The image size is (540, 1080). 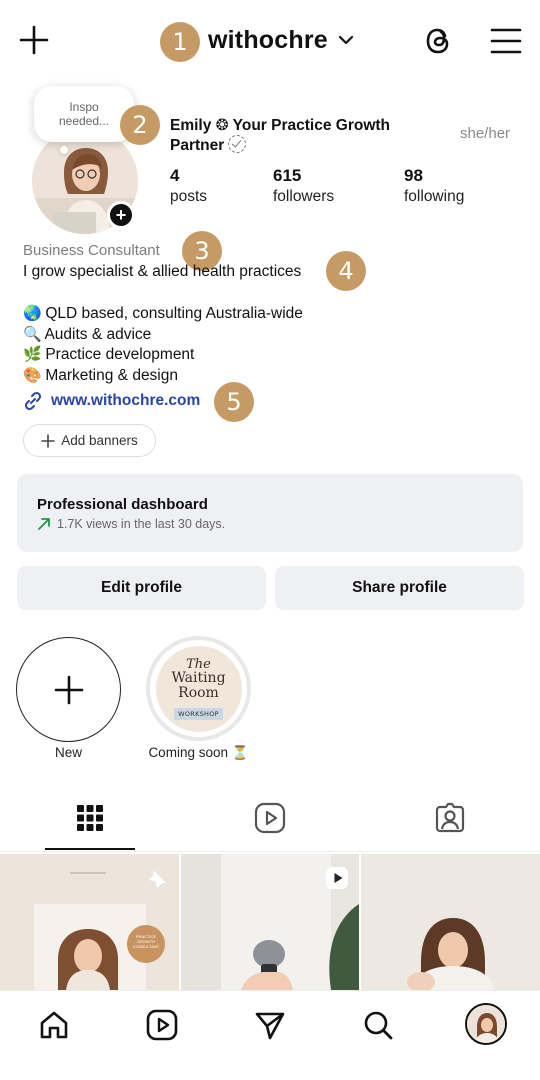 I want to click on website-link-text: www.withochre.com, so click(x=125, y=401).